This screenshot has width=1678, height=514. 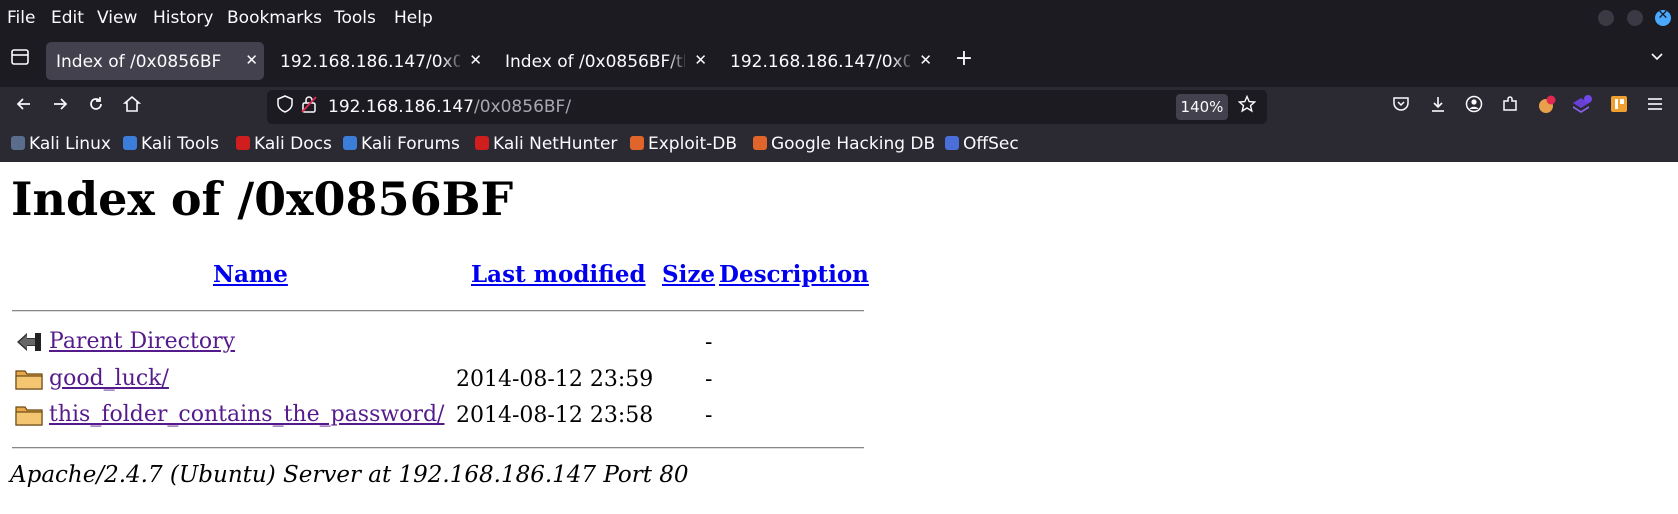 What do you see at coordinates (24, 107) in the screenshot?
I see `back-arrow-icon` at bounding box center [24, 107].